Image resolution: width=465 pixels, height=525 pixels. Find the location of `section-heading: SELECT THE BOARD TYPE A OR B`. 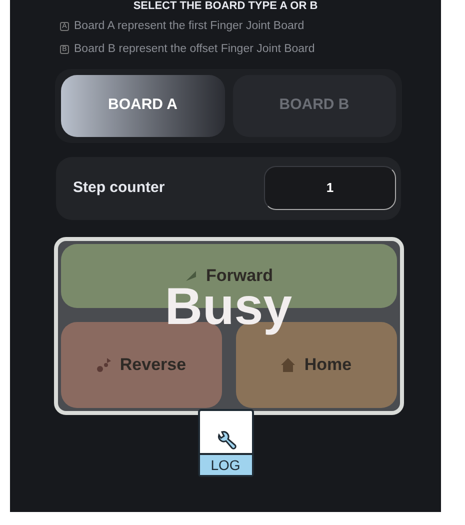

section-heading: SELECT THE BOARD TYPE A OR B is located at coordinates (225, 6).